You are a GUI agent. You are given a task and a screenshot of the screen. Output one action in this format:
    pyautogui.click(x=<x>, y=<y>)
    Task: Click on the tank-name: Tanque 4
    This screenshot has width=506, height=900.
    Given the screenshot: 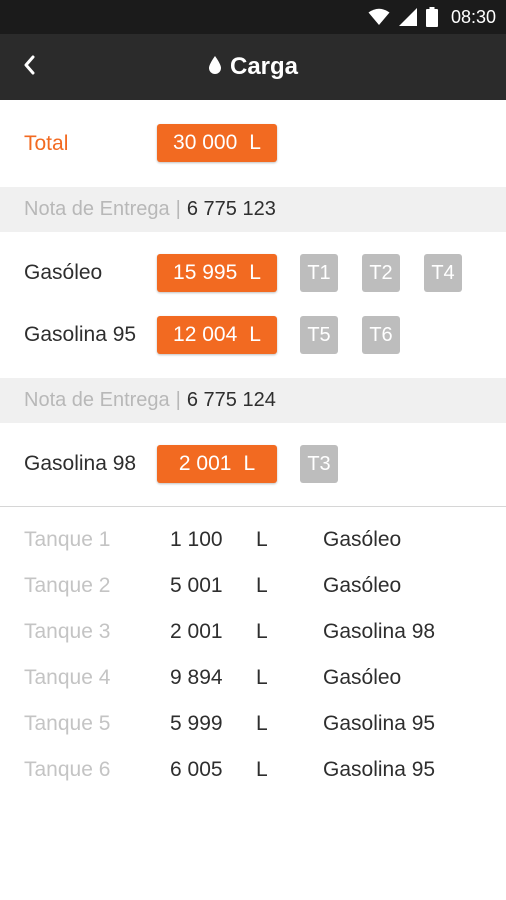 What is the action you would take?
    pyautogui.click(x=67, y=677)
    